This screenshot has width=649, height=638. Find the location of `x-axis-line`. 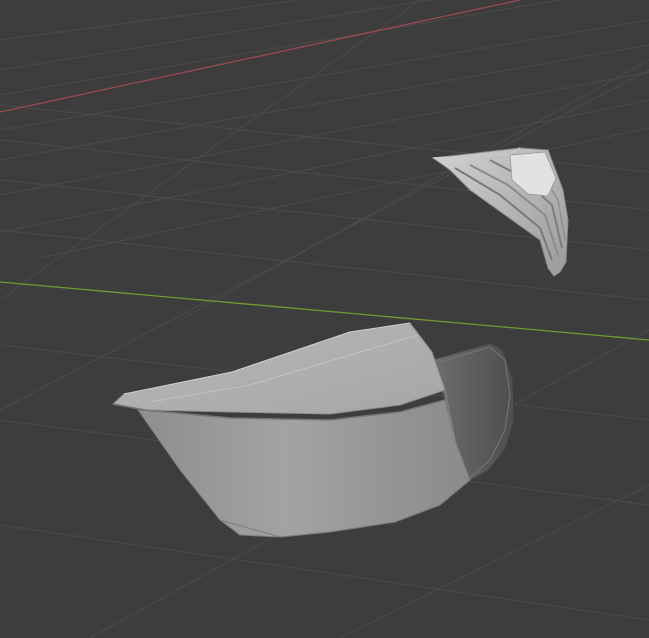

x-axis-line is located at coordinates (260, 56).